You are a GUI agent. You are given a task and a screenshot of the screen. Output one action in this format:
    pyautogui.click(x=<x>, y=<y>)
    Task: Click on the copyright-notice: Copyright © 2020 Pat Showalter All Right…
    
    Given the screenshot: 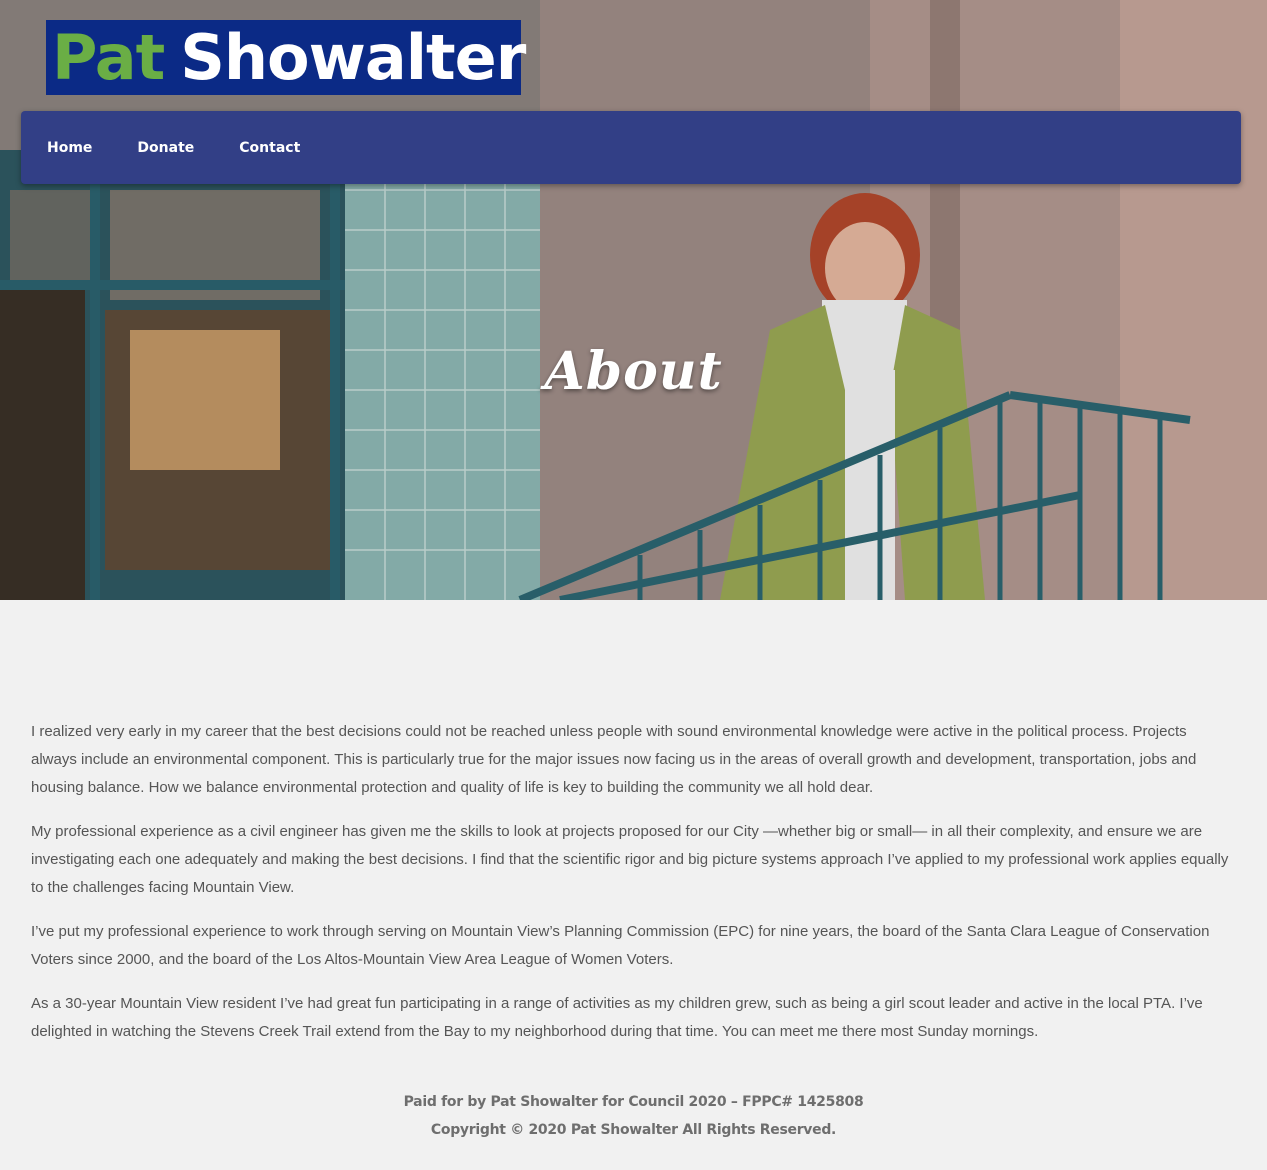 What is the action you would take?
    pyautogui.click(x=633, y=1130)
    